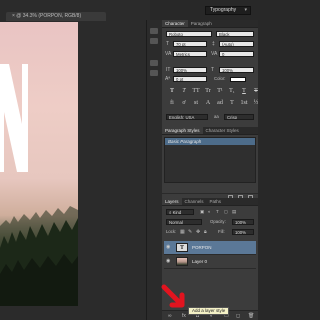  Describe the element at coordinates (222, 130) in the screenshot. I see `tab-character-styles: Character Styles` at that location.